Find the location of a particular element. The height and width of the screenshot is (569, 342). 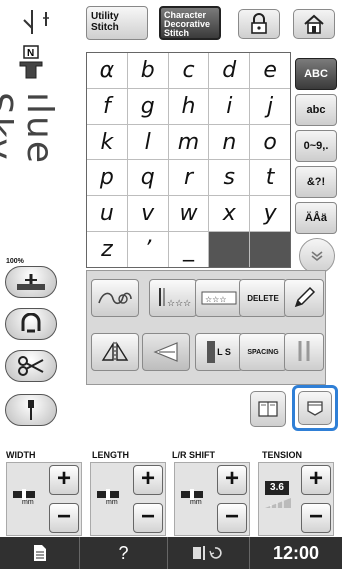

memory-button is located at coordinates (268, 409).